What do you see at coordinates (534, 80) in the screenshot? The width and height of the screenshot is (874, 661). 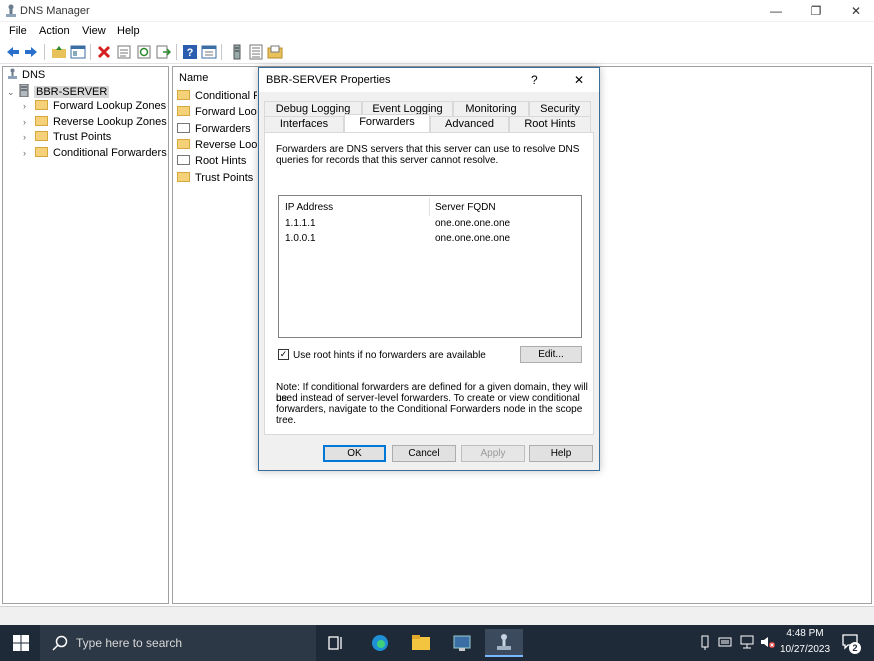 I see `dialog-help-button: ?` at bounding box center [534, 80].